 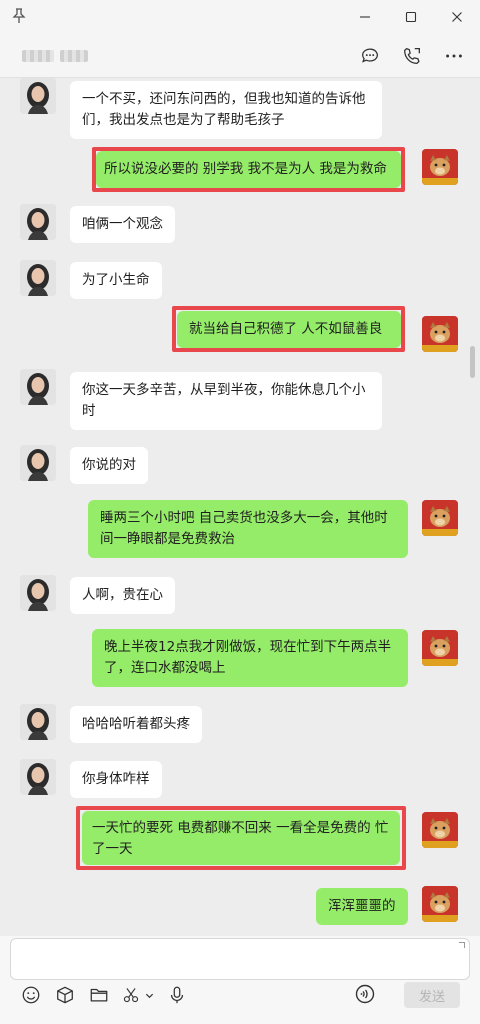 I want to click on send-button: 发送, so click(x=432, y=995).